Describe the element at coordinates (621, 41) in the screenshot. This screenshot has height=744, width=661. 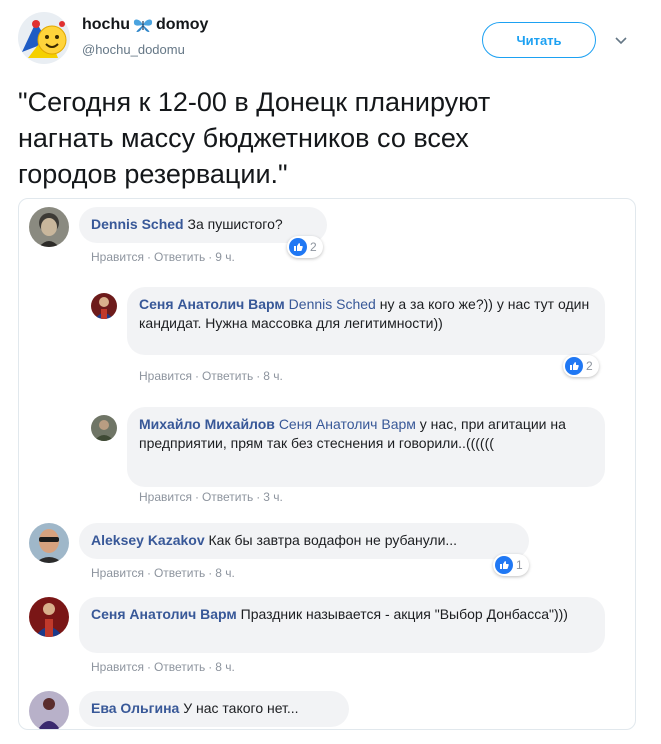
I see `chevron-down-icon` at that location.